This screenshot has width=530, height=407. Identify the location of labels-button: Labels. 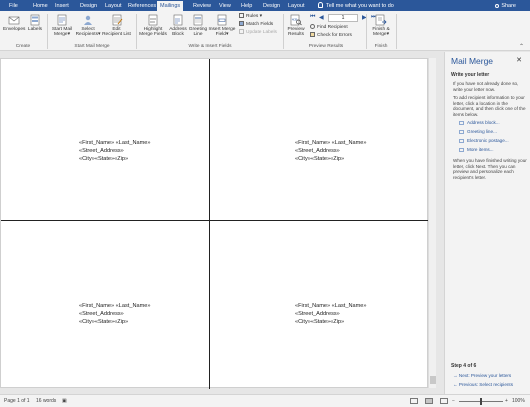
(35, 23).